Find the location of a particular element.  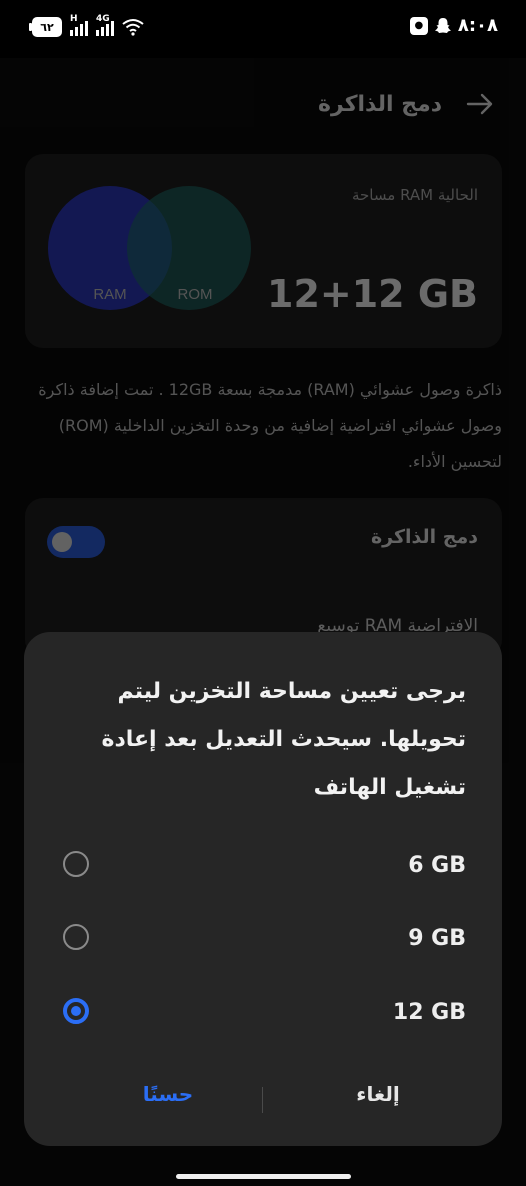

current-ram-value: 12+12 GB is located at coordinates (372, 294).